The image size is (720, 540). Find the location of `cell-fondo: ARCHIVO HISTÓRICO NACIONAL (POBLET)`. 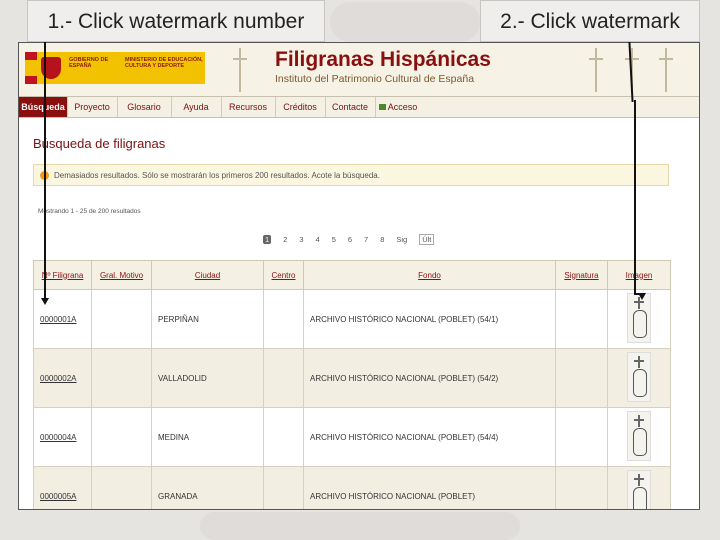

cell-fondo: ARCHIVO HISTÓRICO NACIONAL (POBLET) is located at coordinates (429, 487).